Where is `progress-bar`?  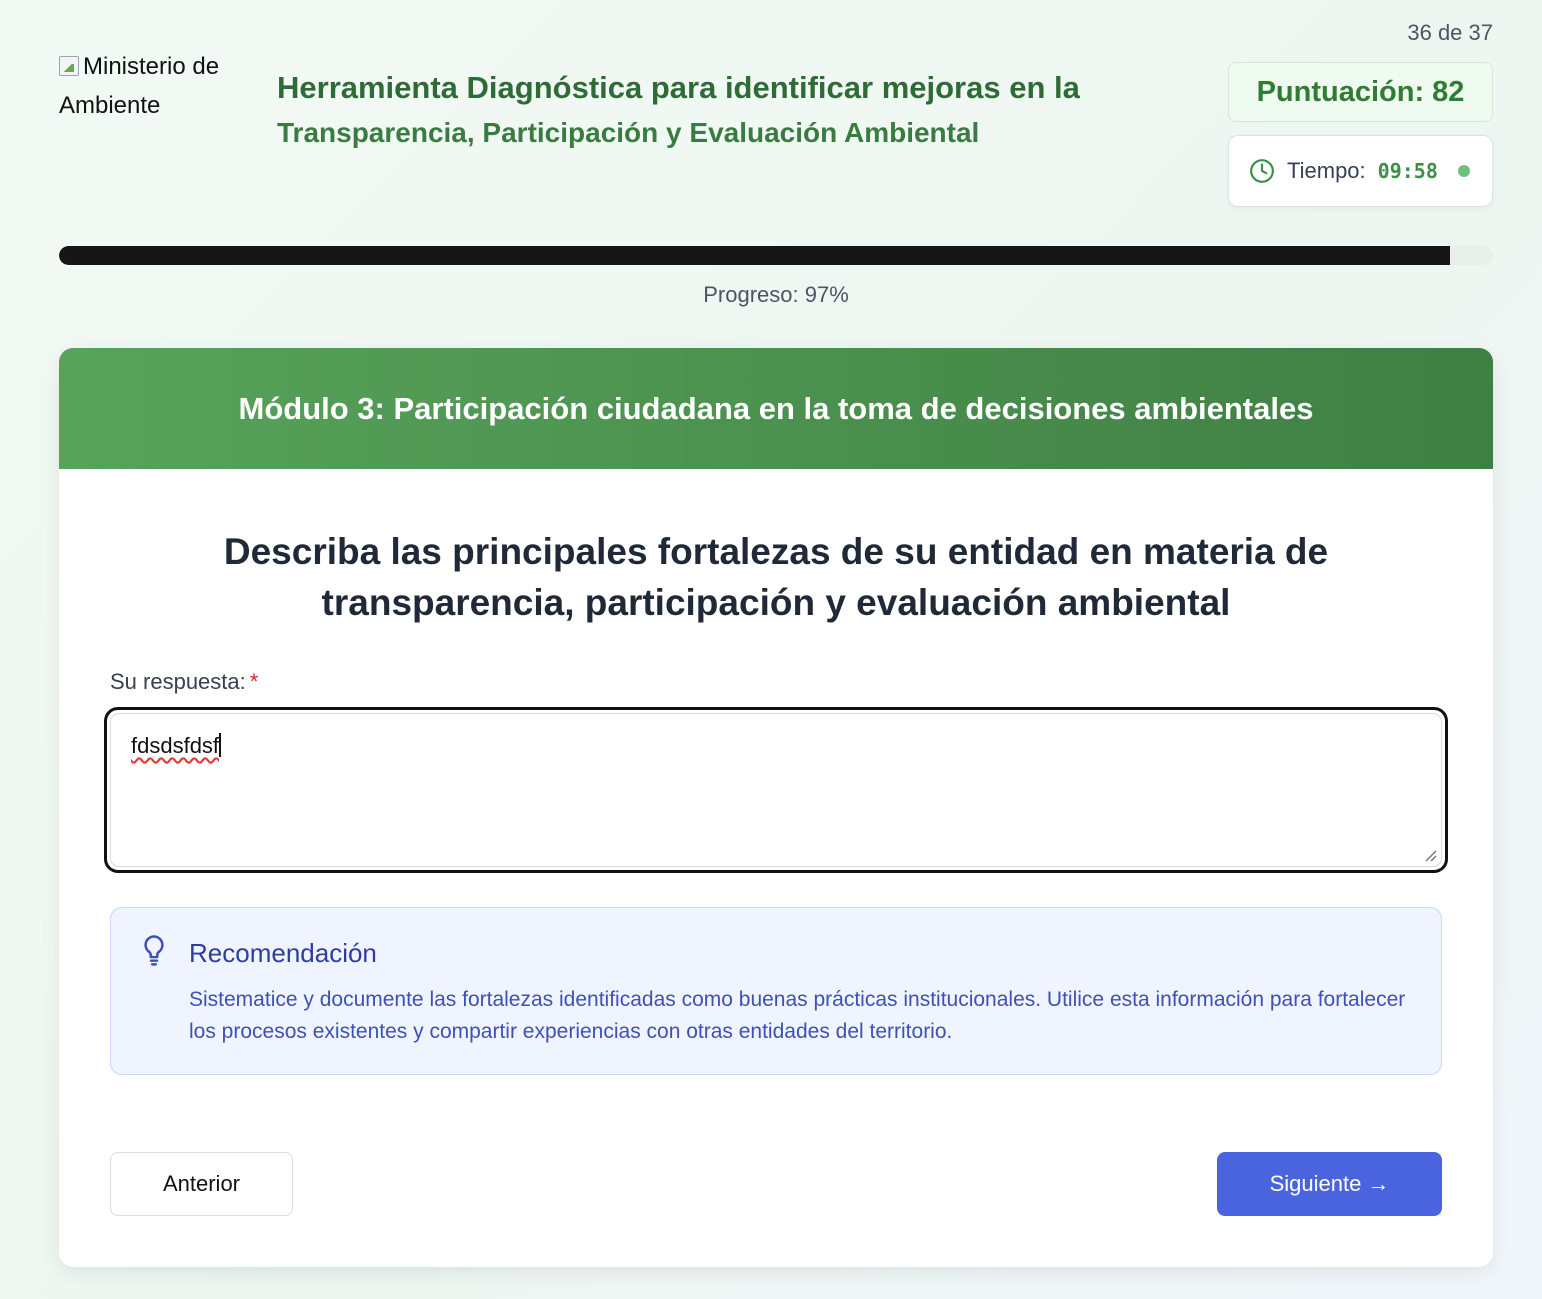 progress-bar is located at coordinates (776, 255).